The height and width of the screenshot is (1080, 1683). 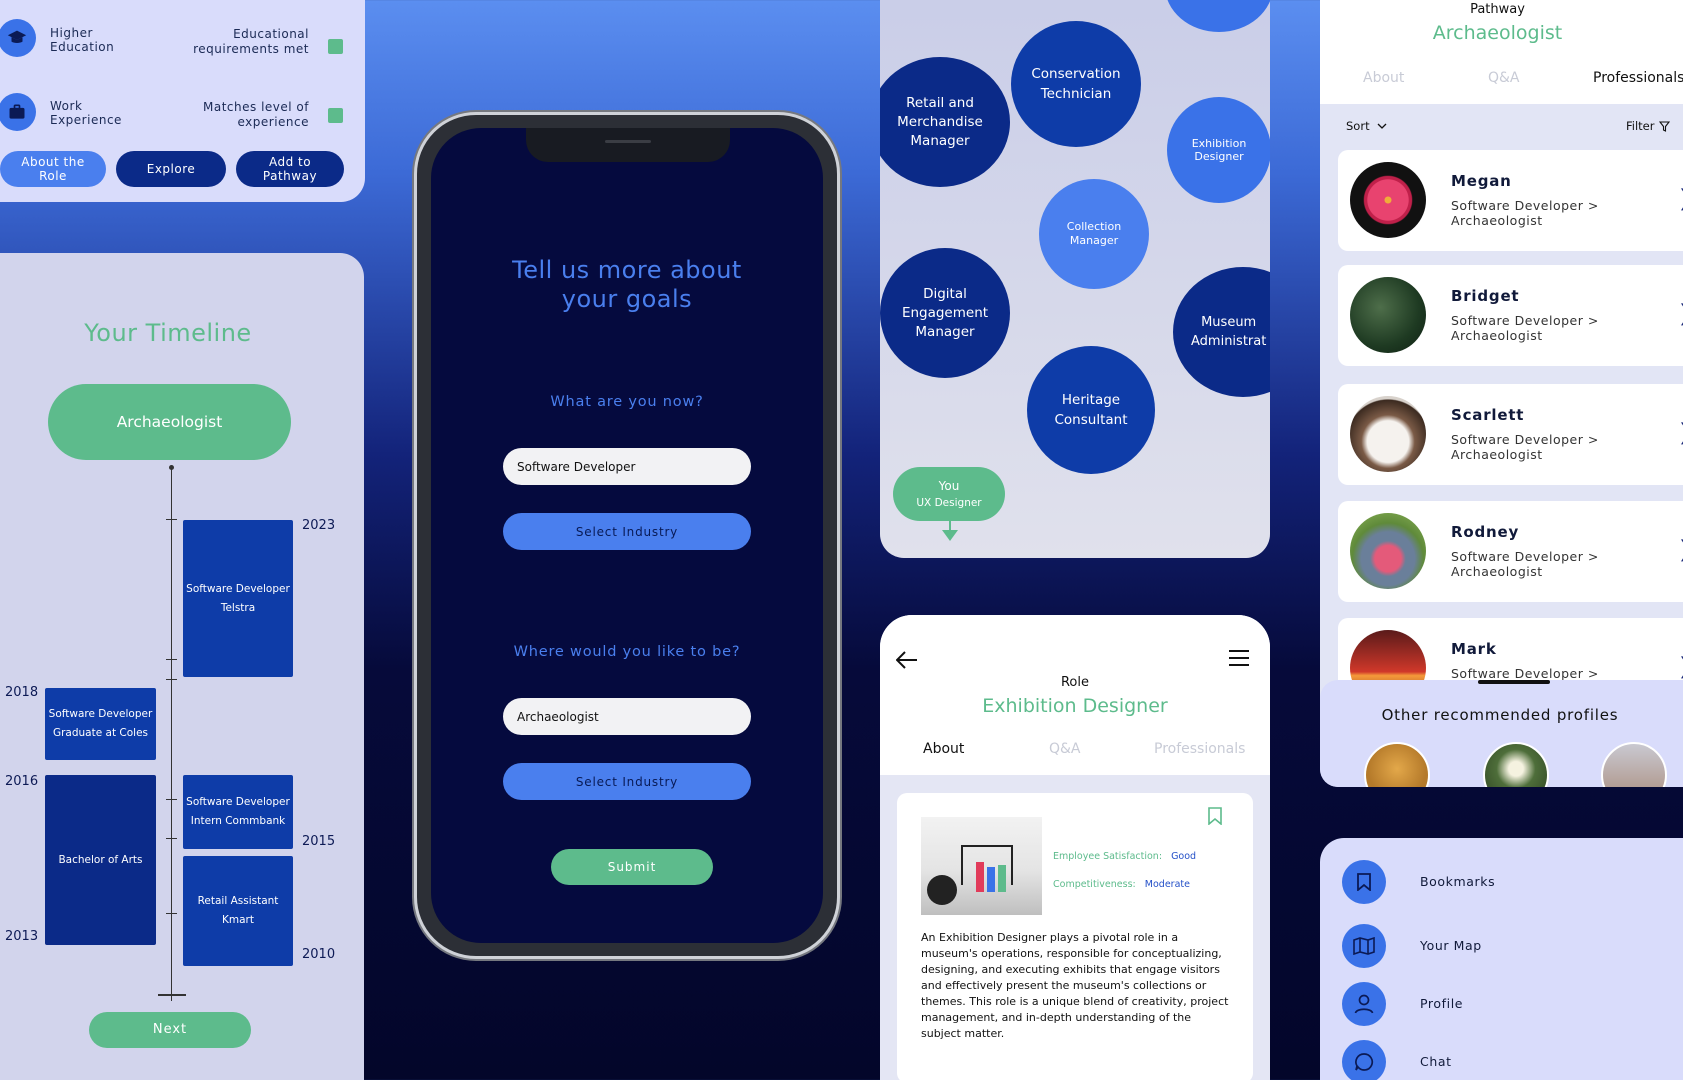 I want to click on filter-control: Filter, so click(x=1648, y=126).